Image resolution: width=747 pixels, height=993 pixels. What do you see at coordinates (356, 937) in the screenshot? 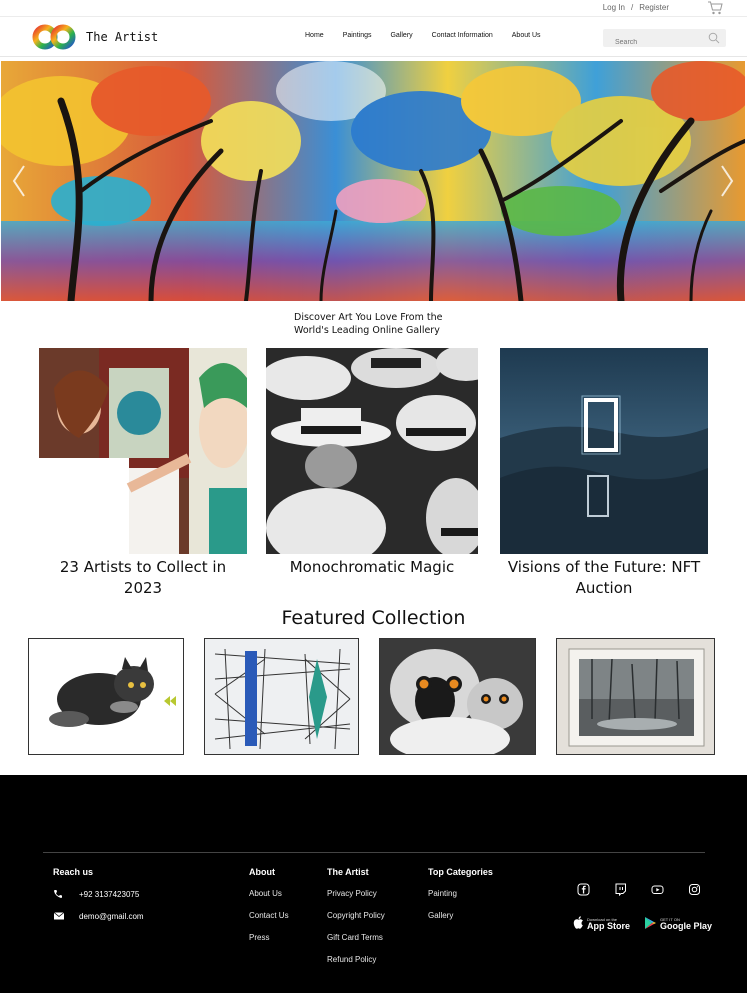
I see `footer-link-gift-card: Gift Card Terms` at bounding box center [356, 937].